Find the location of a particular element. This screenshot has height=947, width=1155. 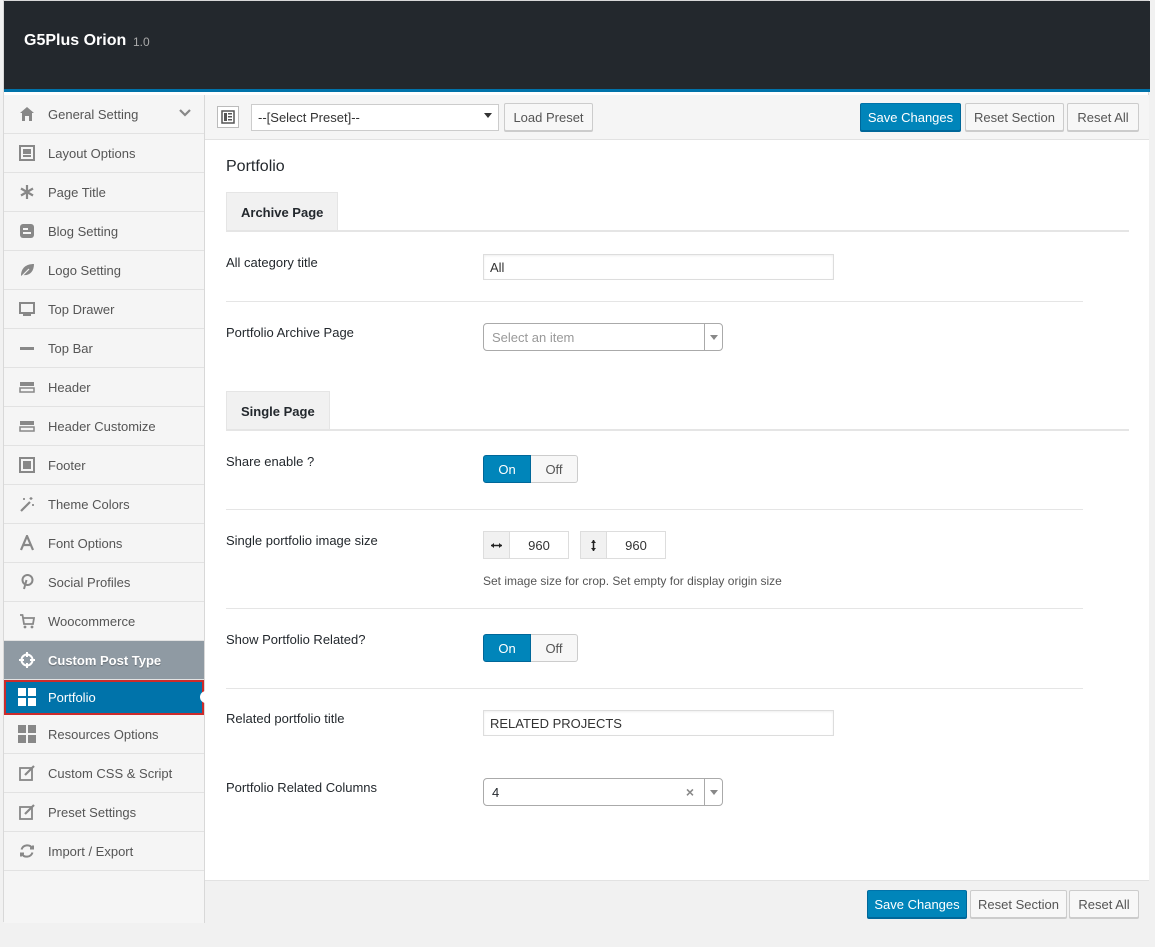

width-arrows-icon is located at coordinates (496, 545).